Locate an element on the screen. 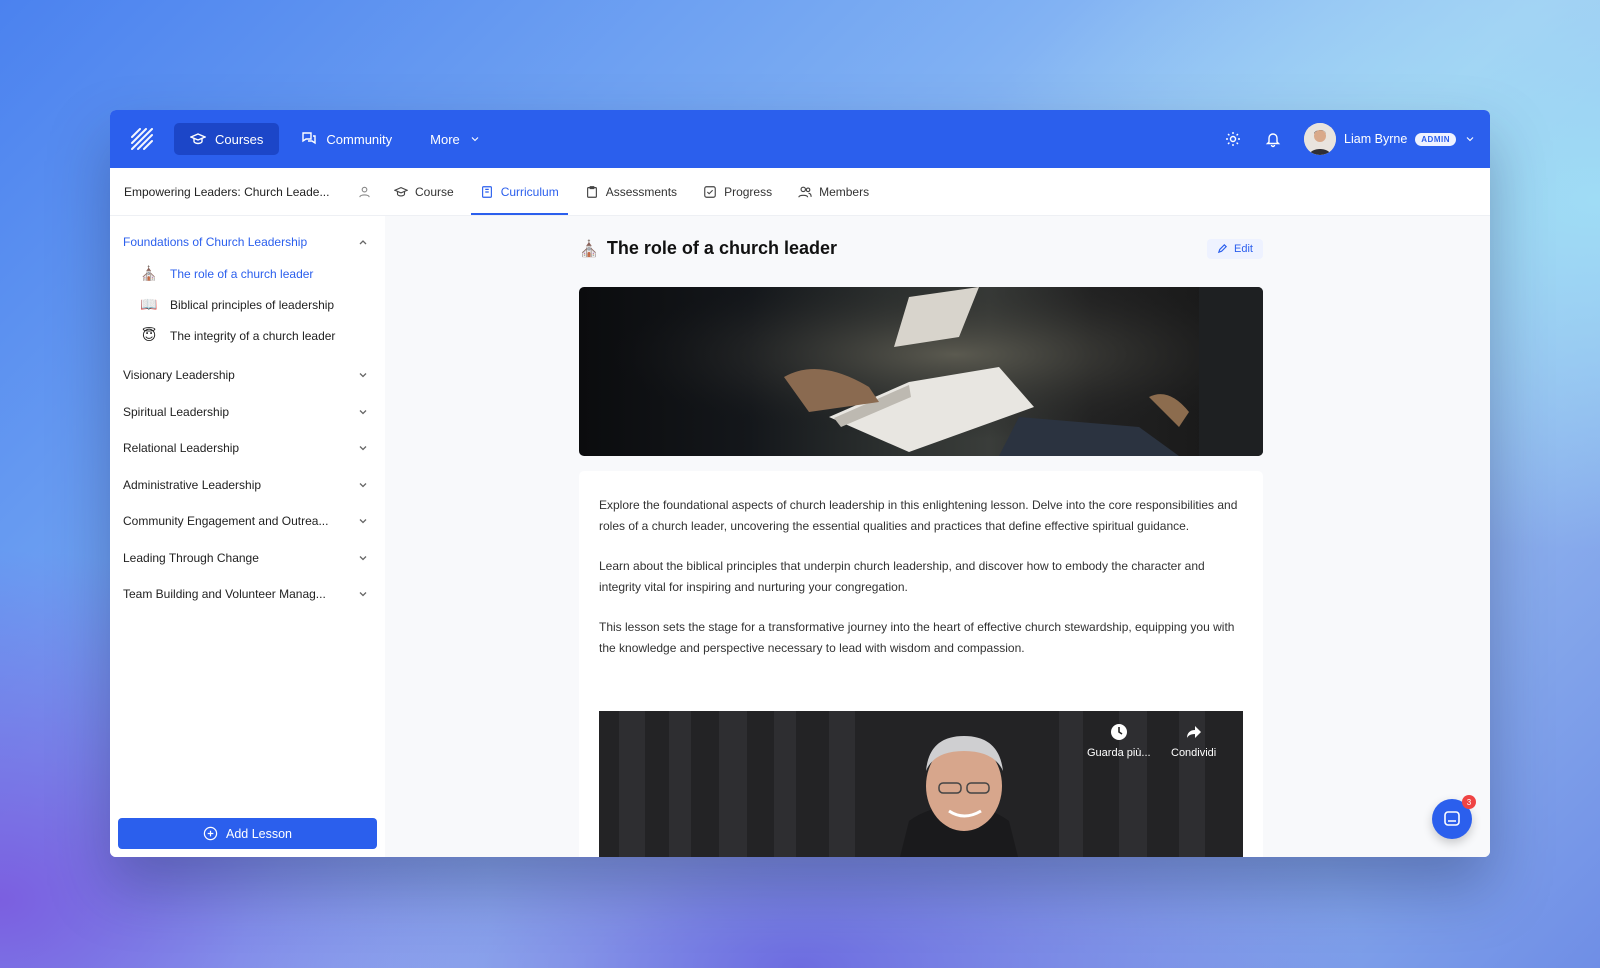 Image resolution: width=1600 pixels, height=968 pixels. user-menu: Liam Byrne ADMIN is located at coordinates (1390, 139).